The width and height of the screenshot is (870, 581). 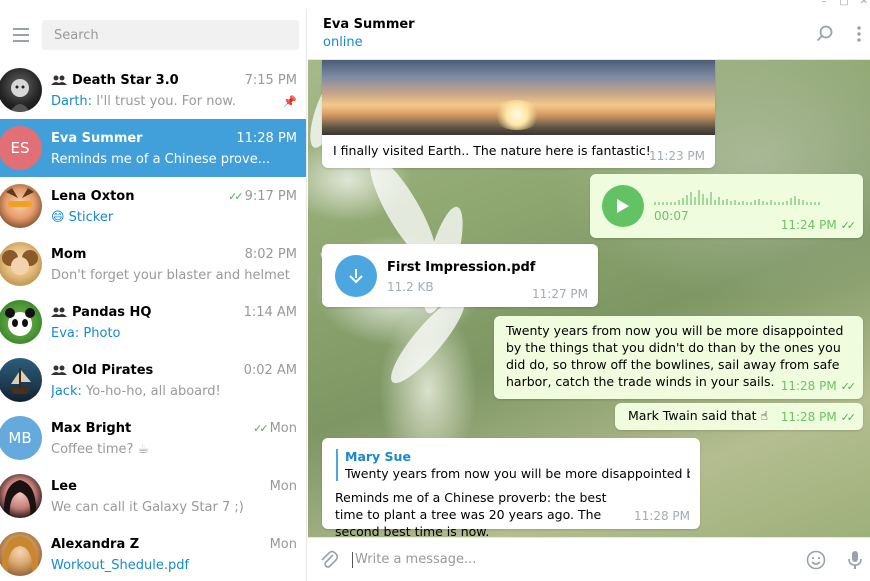 I want to click on conversation-header: Eva Summer online, so click(x=589, y=34).